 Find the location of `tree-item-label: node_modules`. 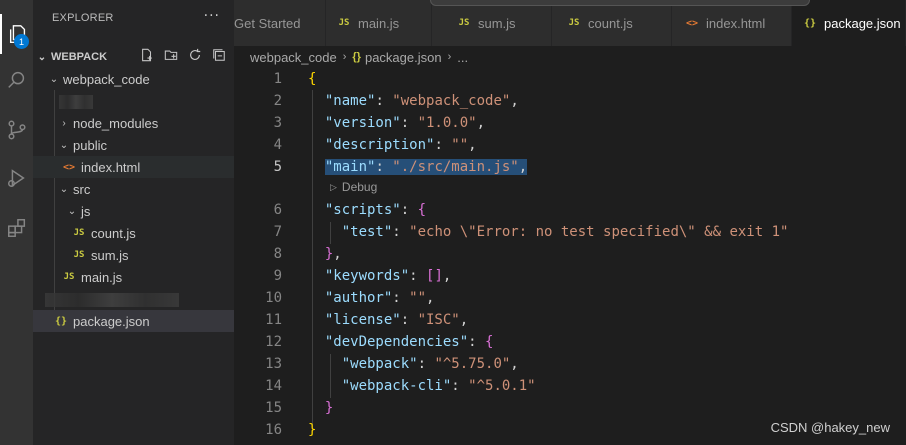

tree-item-label: node_modules is located at coordinates (116, 123).